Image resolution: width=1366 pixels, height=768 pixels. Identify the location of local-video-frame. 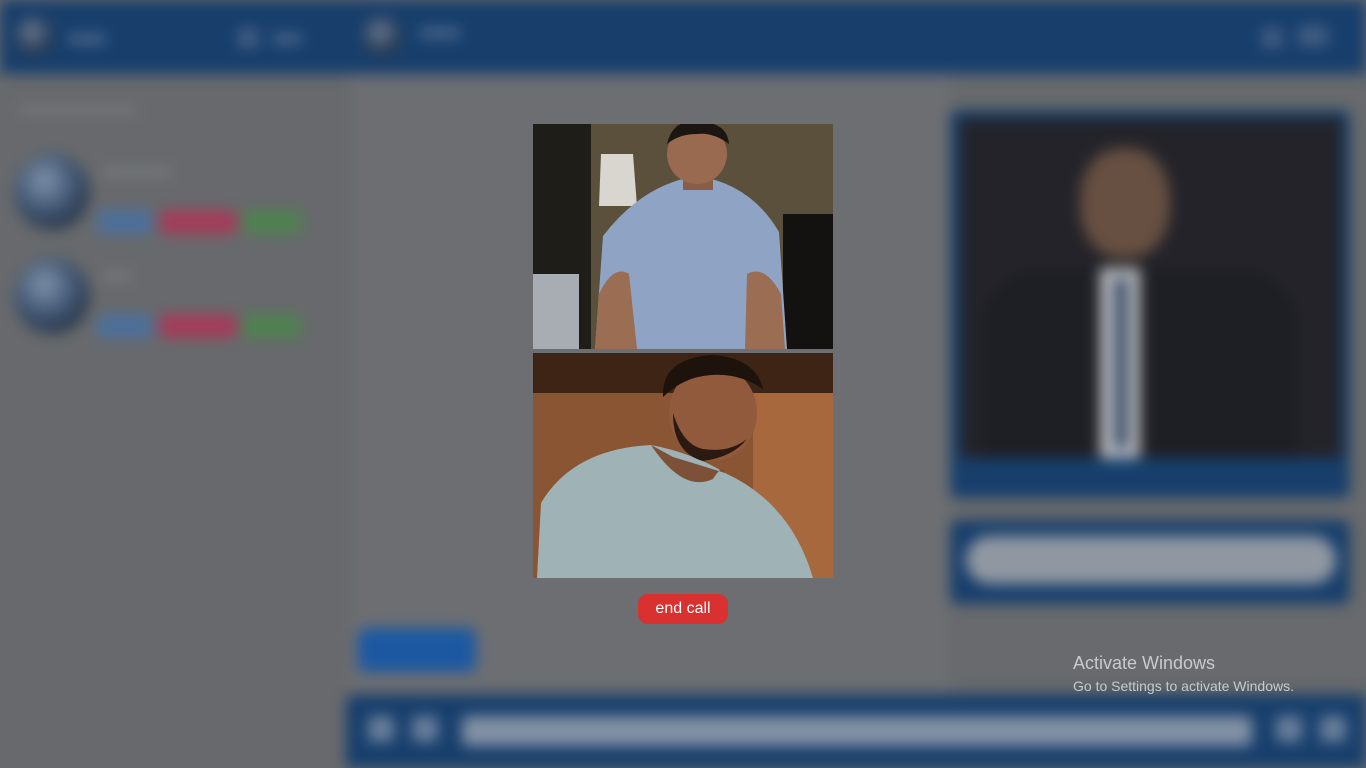
(683, 465).